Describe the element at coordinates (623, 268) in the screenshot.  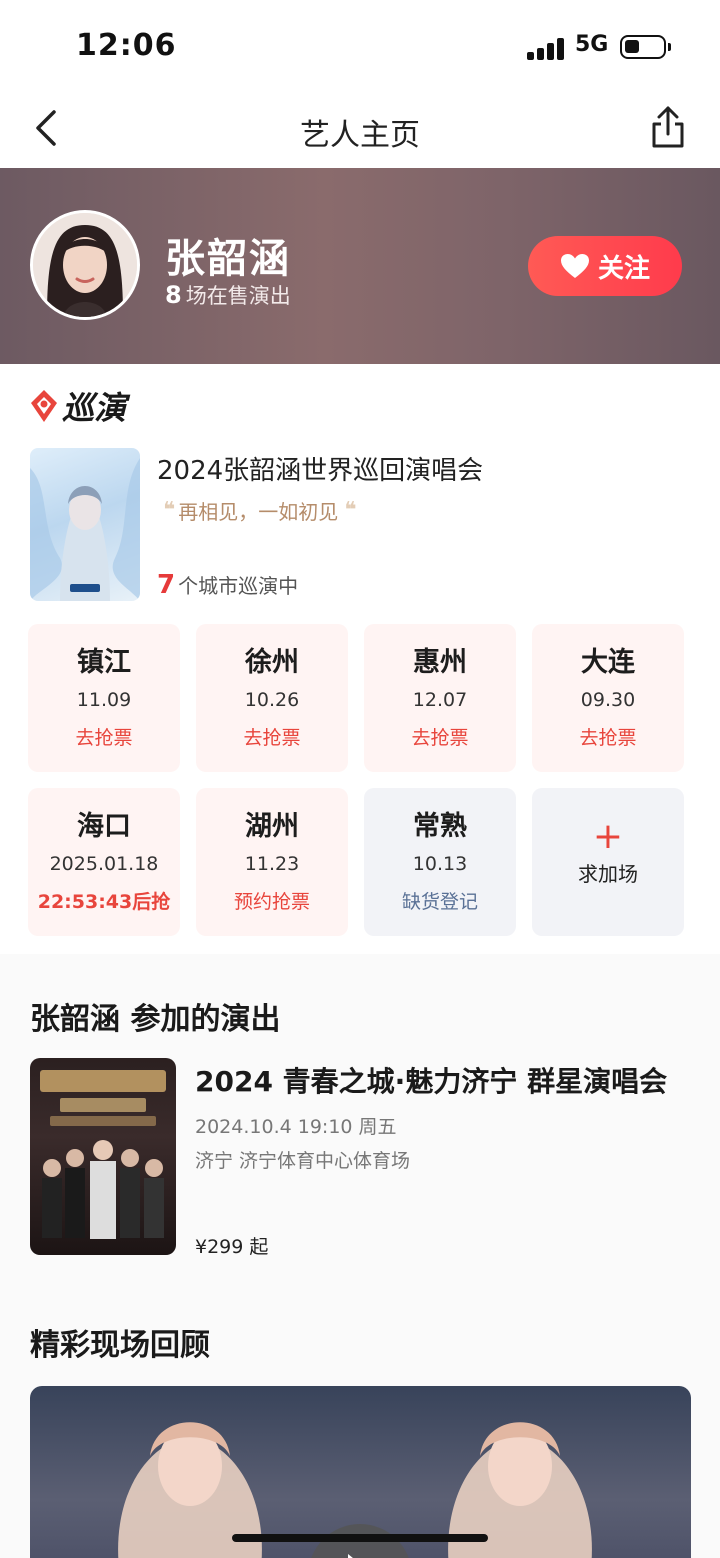
I see `follow-label: 关注` at that location.